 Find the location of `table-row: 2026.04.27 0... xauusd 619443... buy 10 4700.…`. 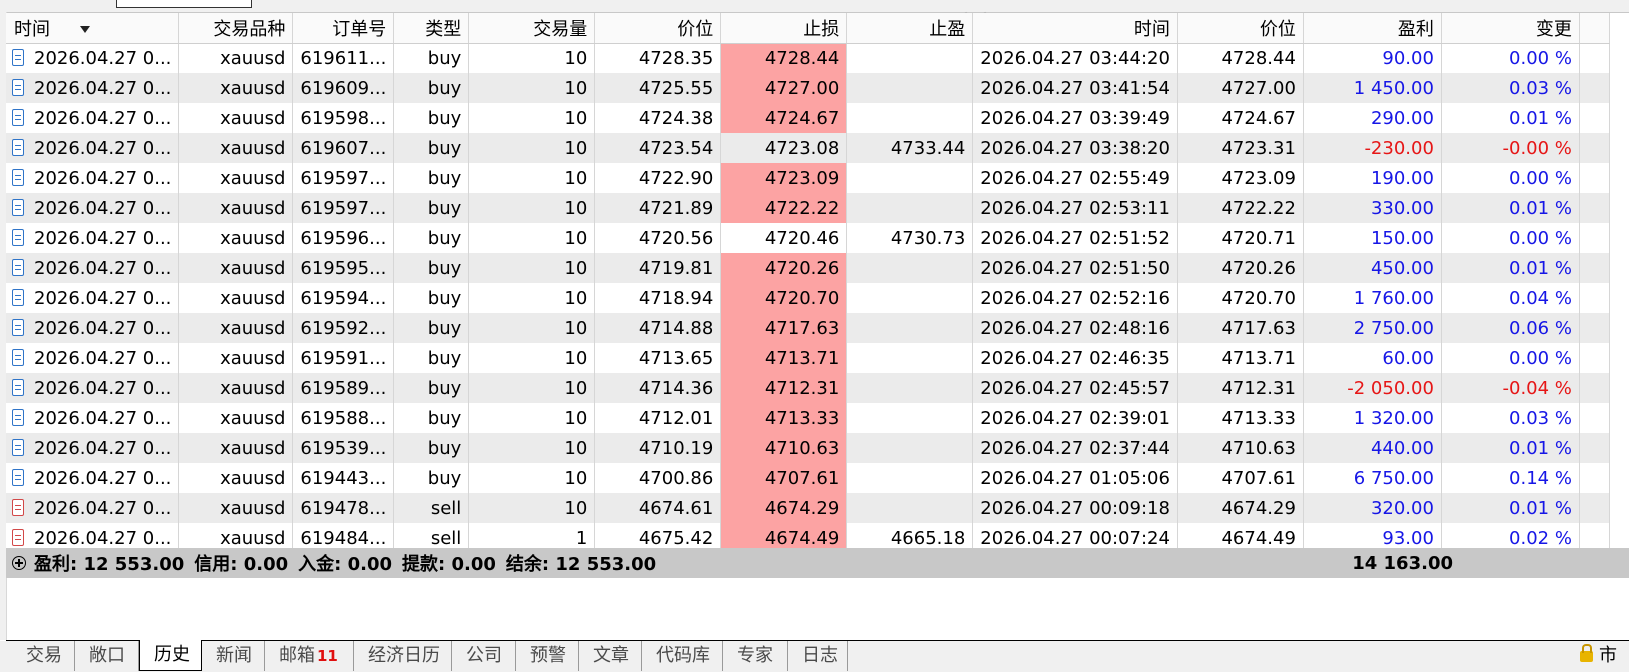

table-row: 2026.04.27 0... xauusd 619443... buy 10 4700.… is located at coordinates (808, 478).